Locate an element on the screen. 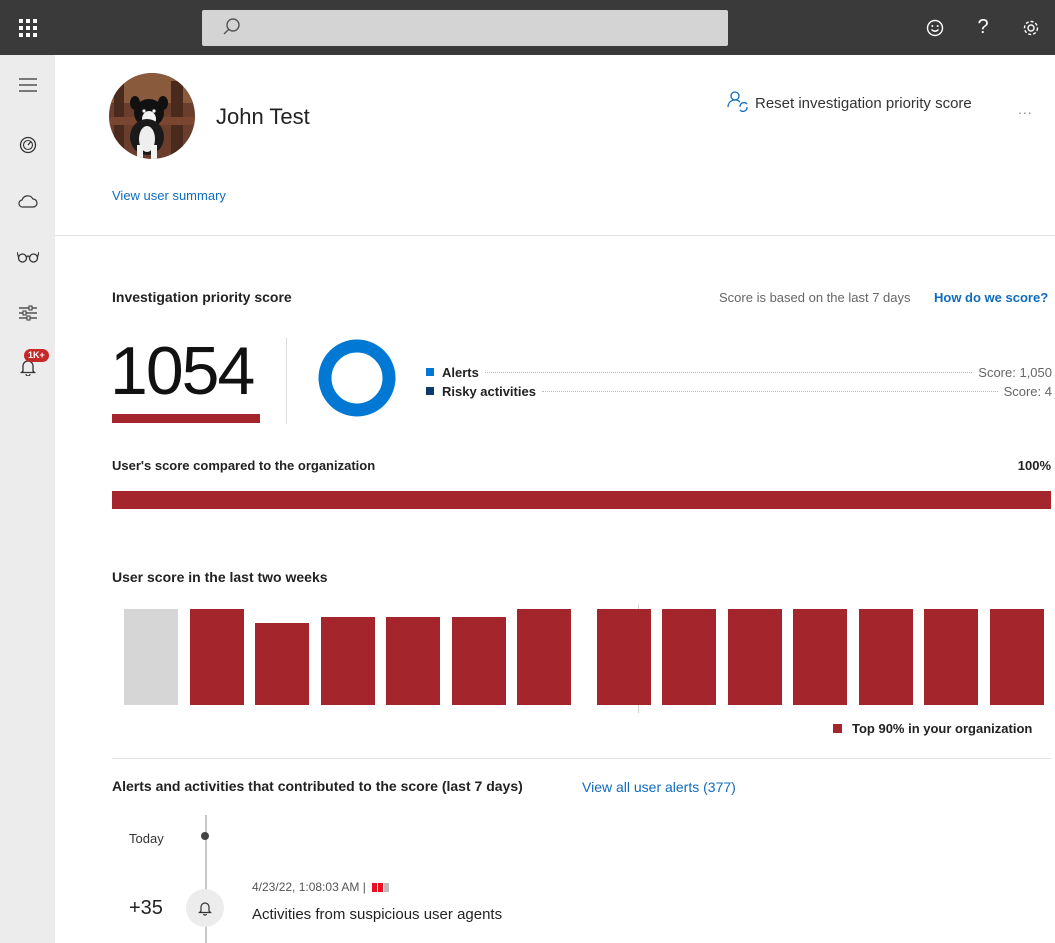 The width and height of the screenshot is (1055, 943). alert-timestamp: 4/23/22, 1:08:03 AM | is located at coordinates (321, 887).